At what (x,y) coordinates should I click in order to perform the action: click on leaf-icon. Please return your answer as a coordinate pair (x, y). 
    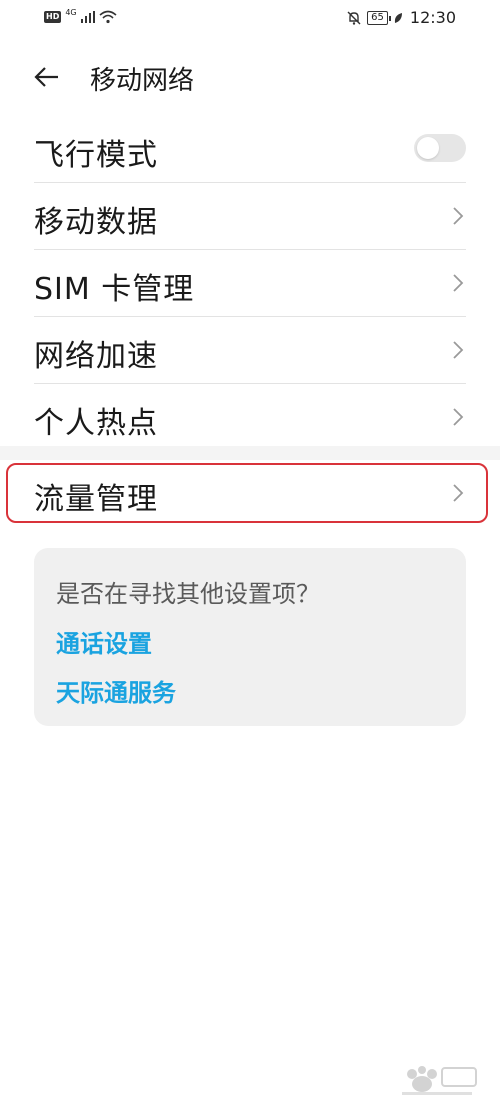
    Looking at the image, I should click on (398, 17).